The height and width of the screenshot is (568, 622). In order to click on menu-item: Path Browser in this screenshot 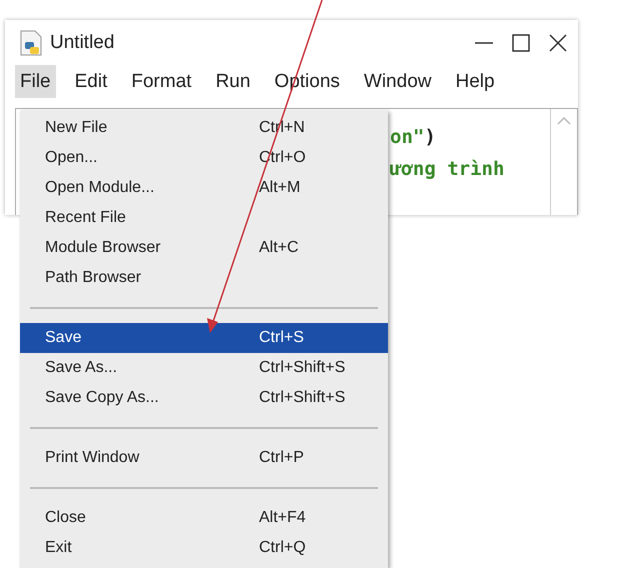, I will do `click(204, 278)`.